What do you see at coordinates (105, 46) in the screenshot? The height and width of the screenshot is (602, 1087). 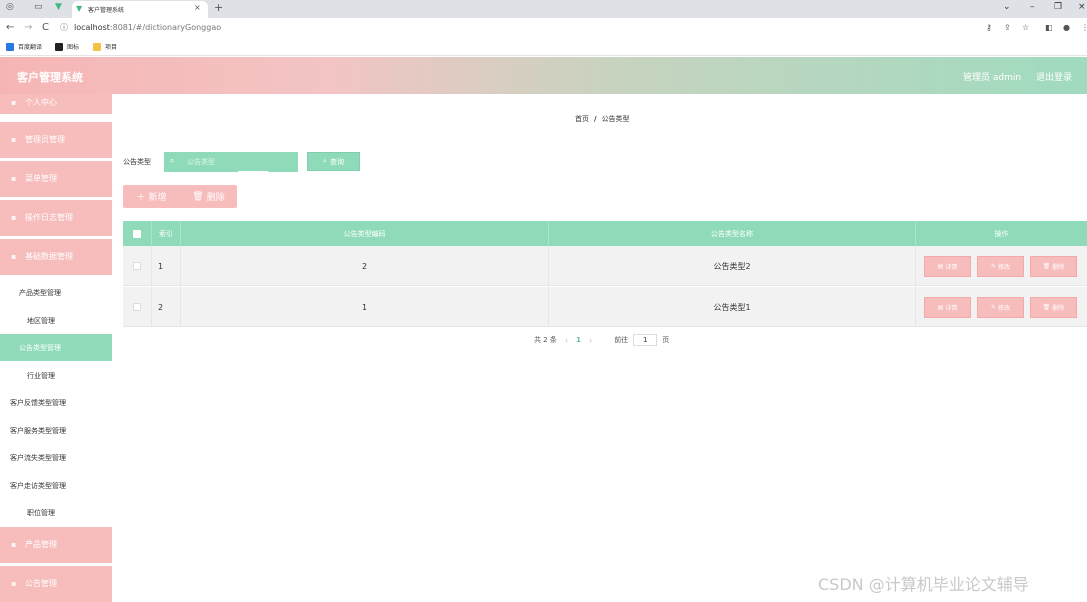 I see `bookmark-item: 项目` at bounding box center [105, 46].